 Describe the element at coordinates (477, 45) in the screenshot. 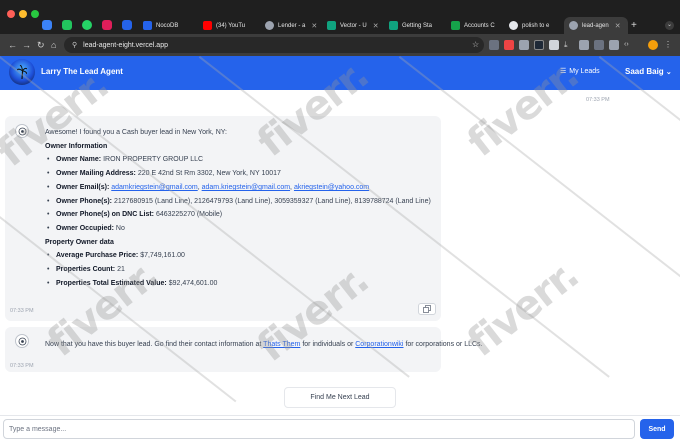

I see `star-icon: ☆` at that location.